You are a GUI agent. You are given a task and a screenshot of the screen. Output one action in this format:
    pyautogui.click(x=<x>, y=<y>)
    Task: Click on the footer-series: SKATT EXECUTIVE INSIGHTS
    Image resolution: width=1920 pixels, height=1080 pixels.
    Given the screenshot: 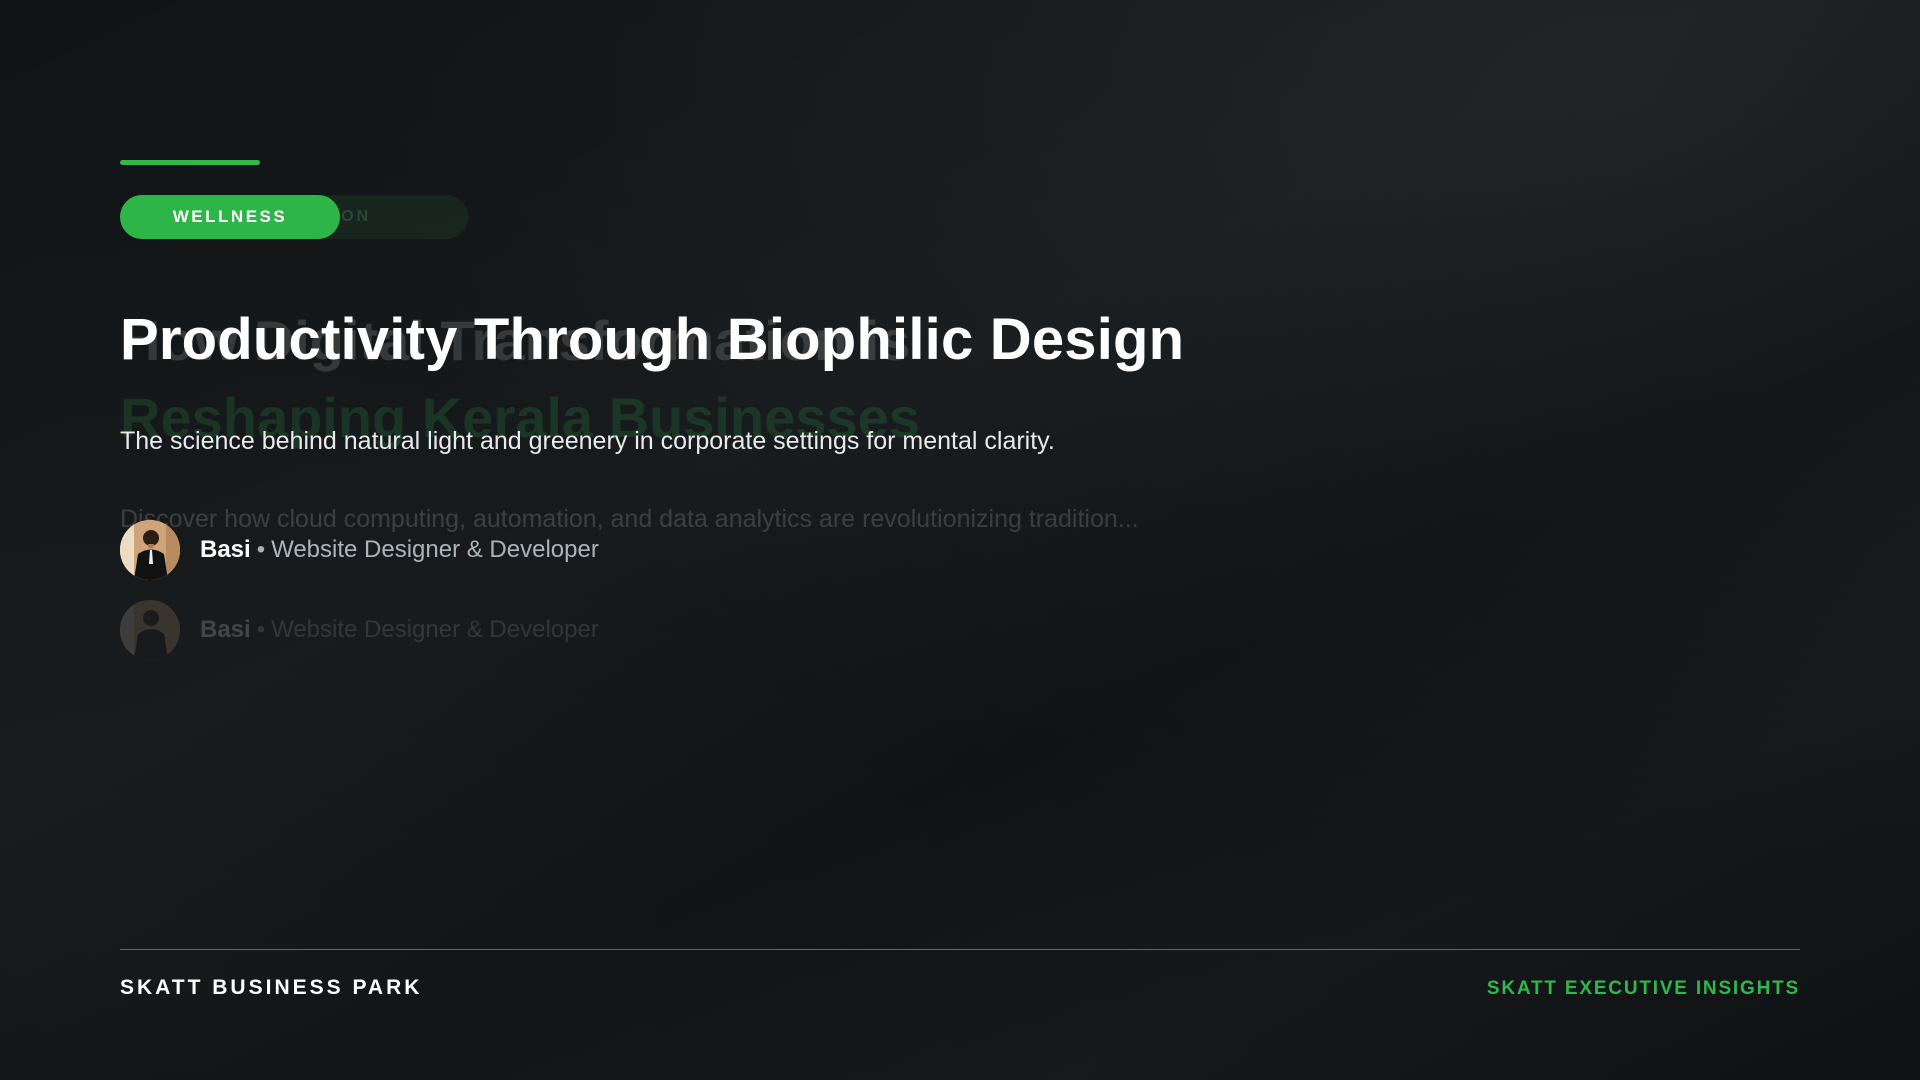 What is the action you would take?
    pyautogui.click(x=1643, y=988)
    